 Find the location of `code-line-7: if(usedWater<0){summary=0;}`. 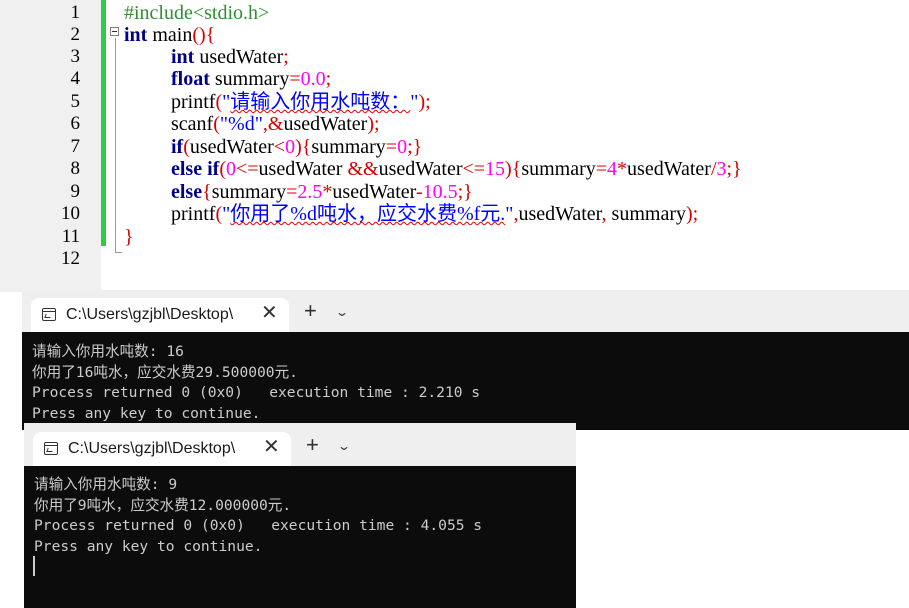

code-line-7: if(usedWater<0){summary=0;} is located at coordinates (273, 147).